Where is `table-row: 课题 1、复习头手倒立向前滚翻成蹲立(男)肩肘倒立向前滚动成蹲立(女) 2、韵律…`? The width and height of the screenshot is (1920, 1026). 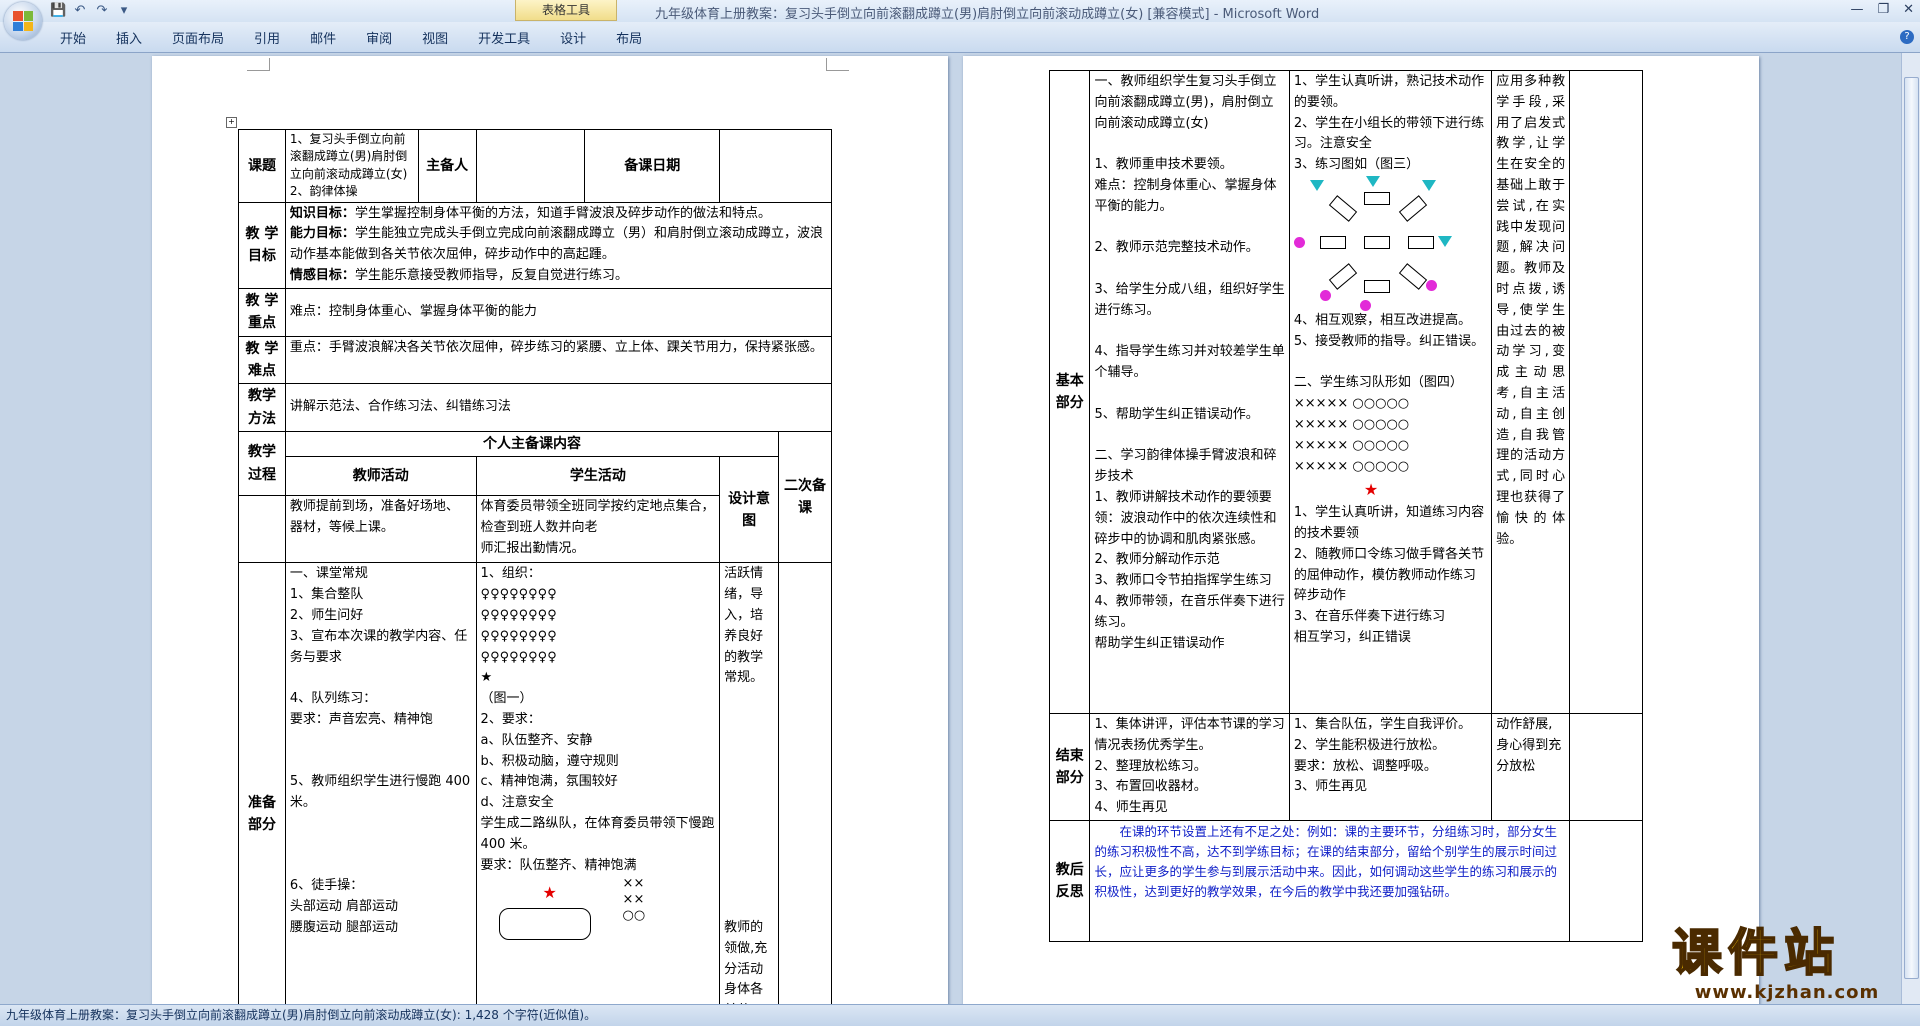 table-row: 课题 1、复习头手倒立向前滚翻成蹲立(男)肩肘倒立向前滚动成蹲立(女) 2、韵律… is located at coordinates (535, 166).